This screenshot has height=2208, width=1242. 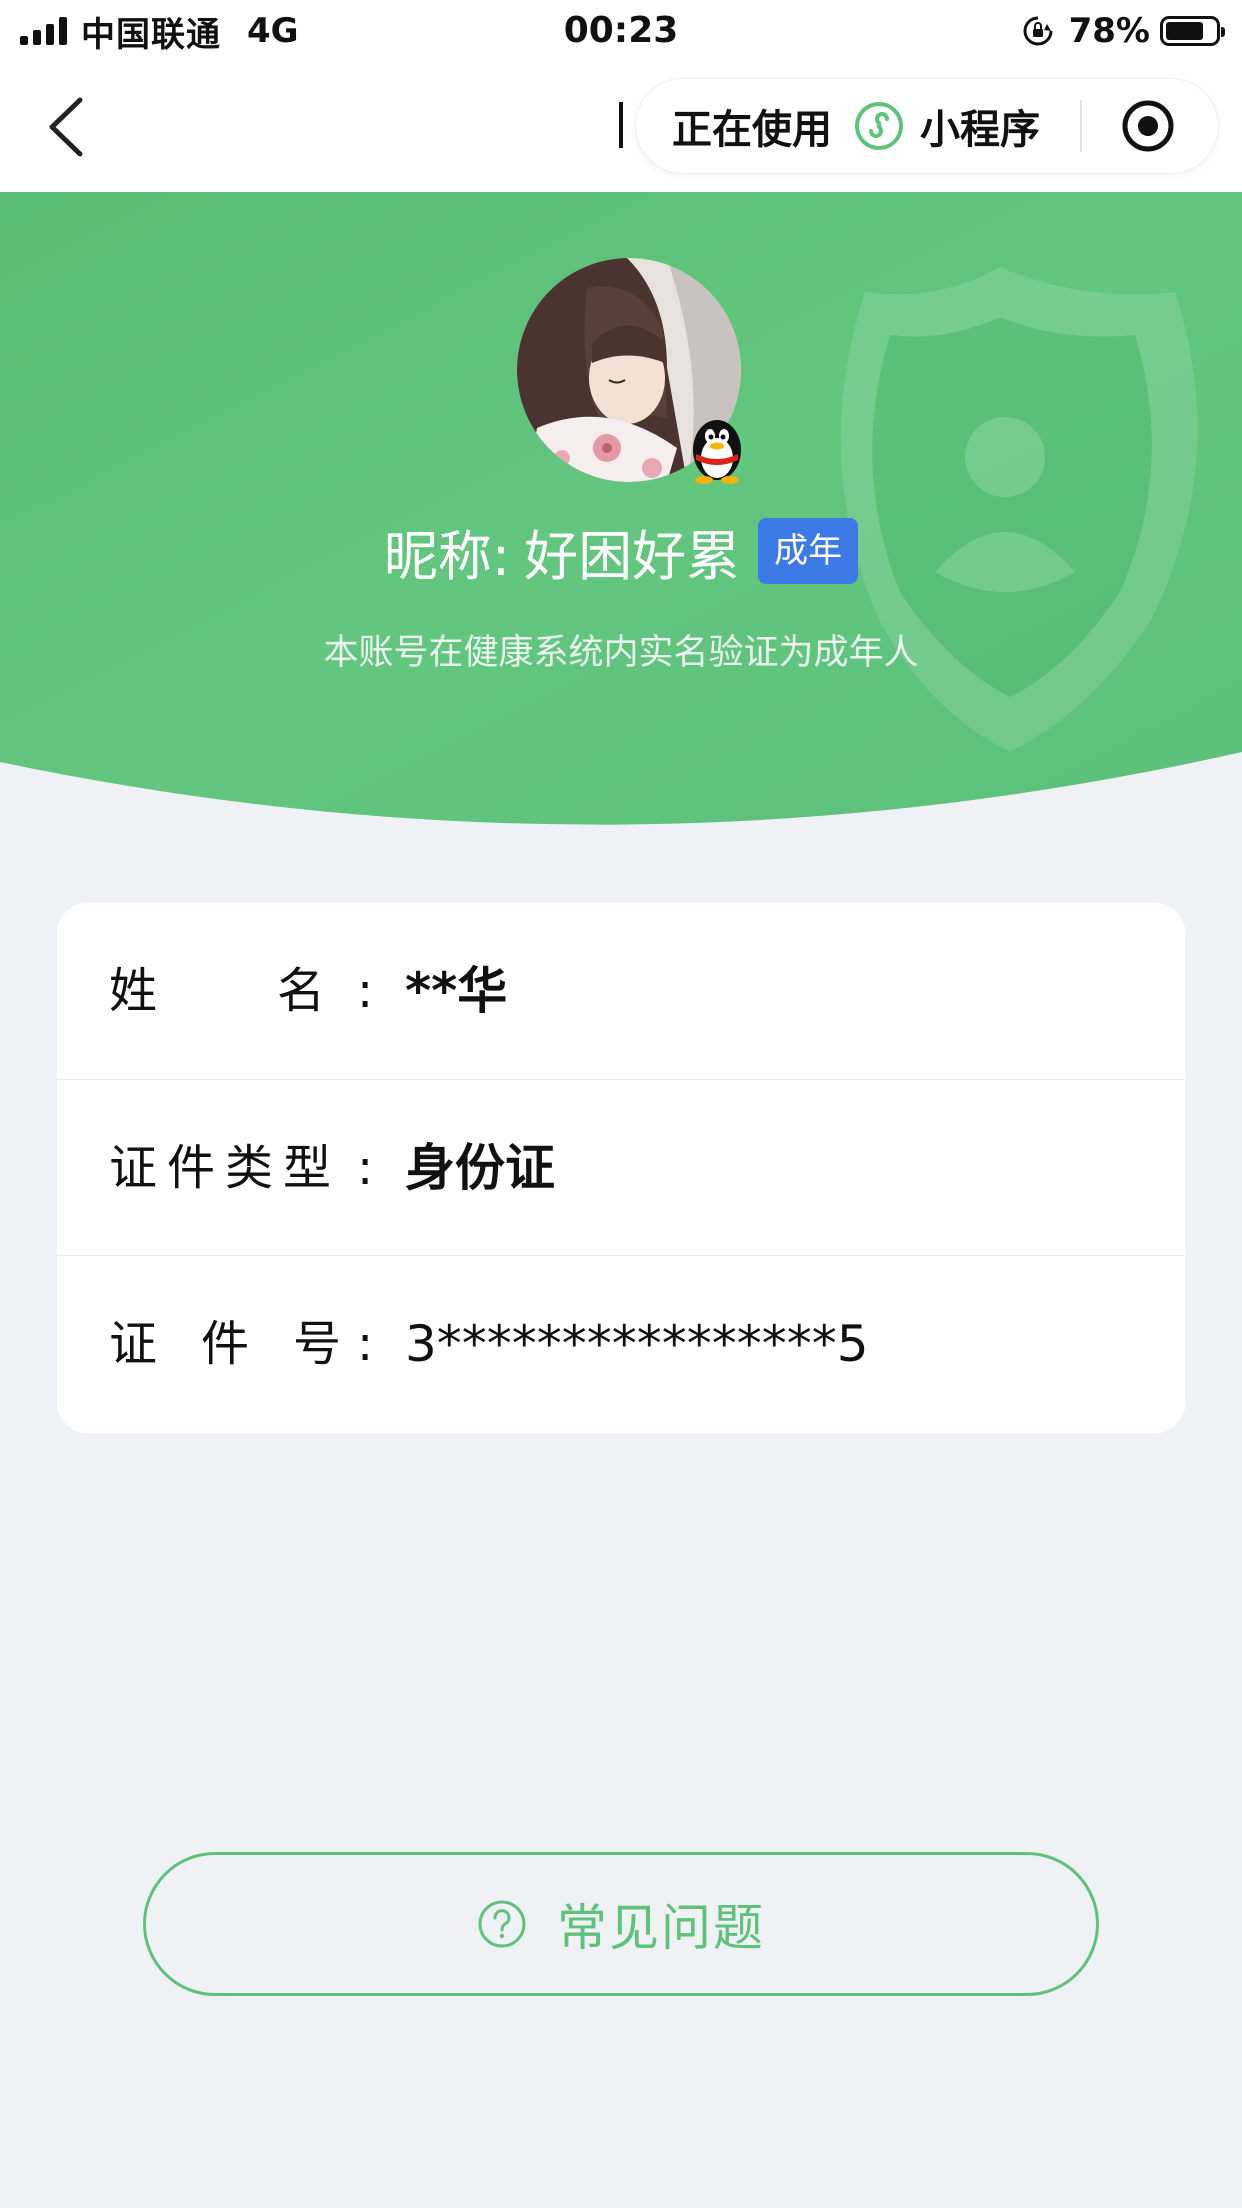 I want to click on id-type-label: 证件类型, so click(x=225, y=1168).